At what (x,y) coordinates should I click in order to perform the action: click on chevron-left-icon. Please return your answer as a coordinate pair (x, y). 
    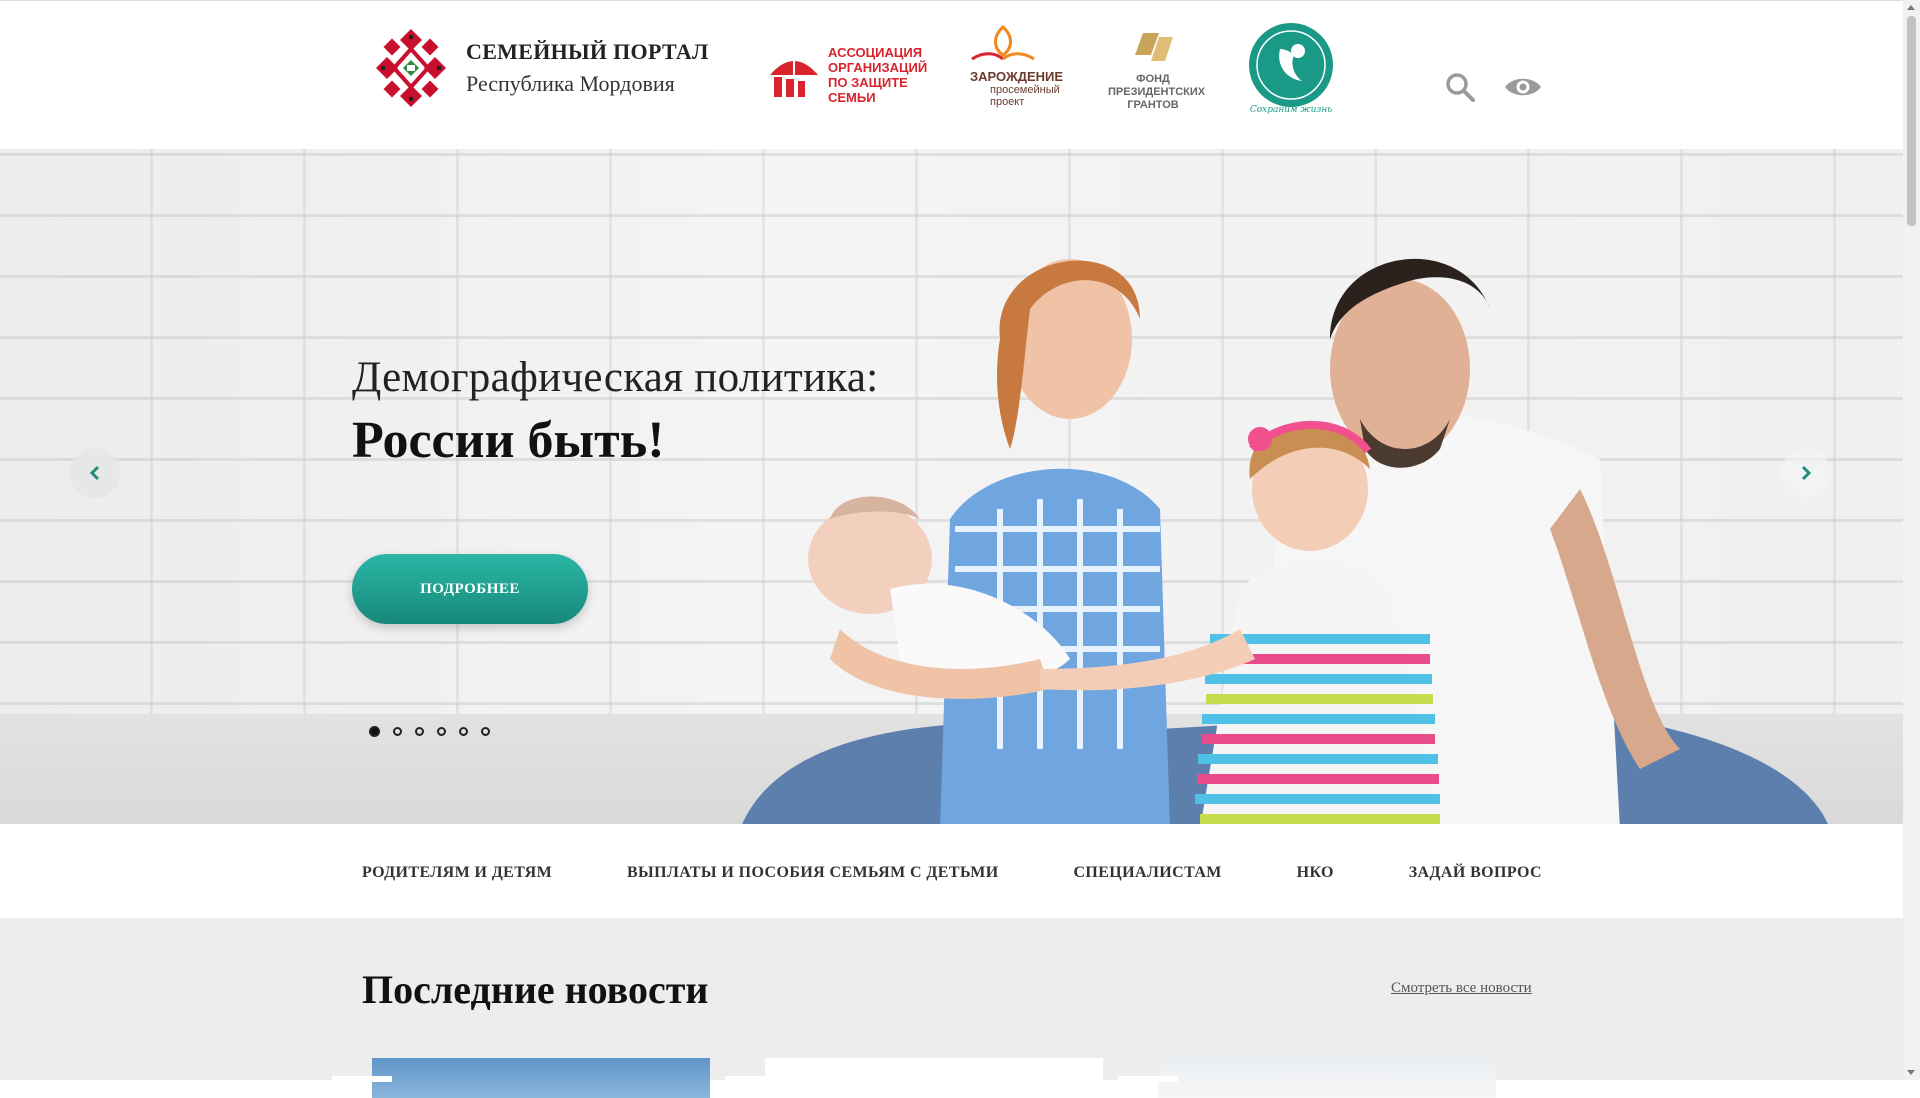
    Looking at the image, I should click on (94, 473).